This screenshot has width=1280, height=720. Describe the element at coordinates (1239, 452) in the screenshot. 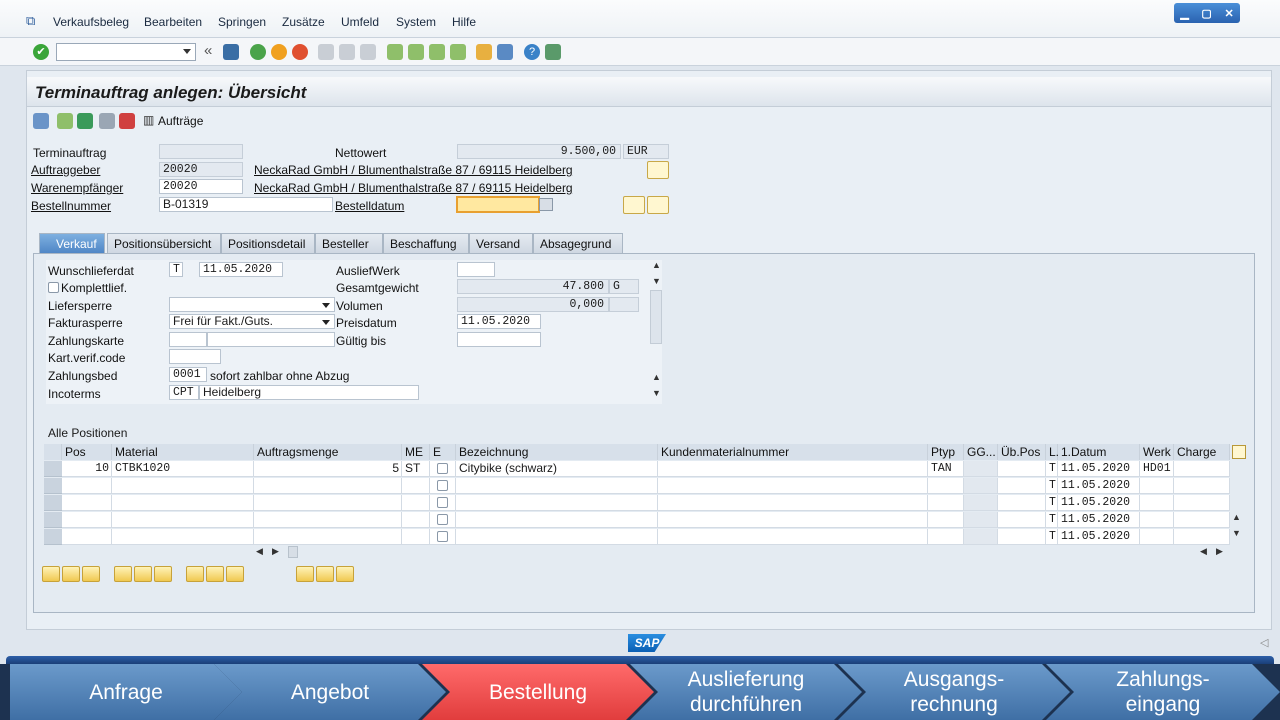

I see `table-settings-icon` at that location.